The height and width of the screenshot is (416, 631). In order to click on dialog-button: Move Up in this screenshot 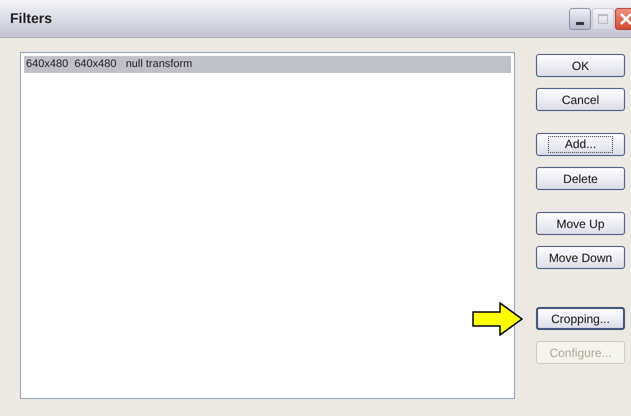, I will do `click(580, 223)`.